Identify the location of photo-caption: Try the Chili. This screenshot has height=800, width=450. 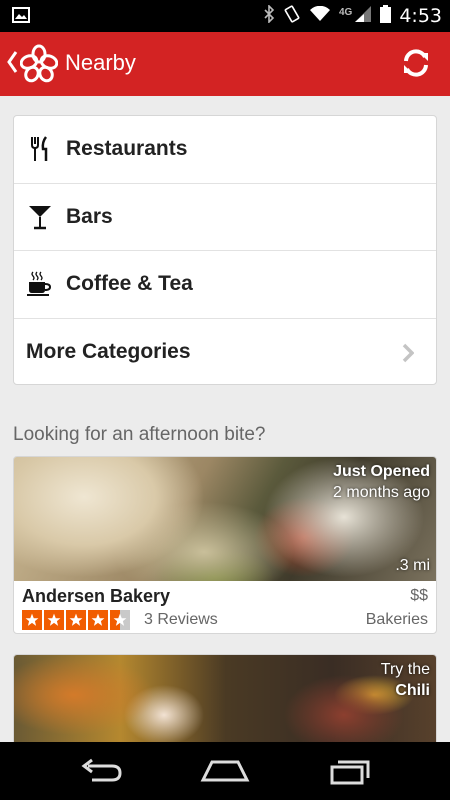
(405, 680).